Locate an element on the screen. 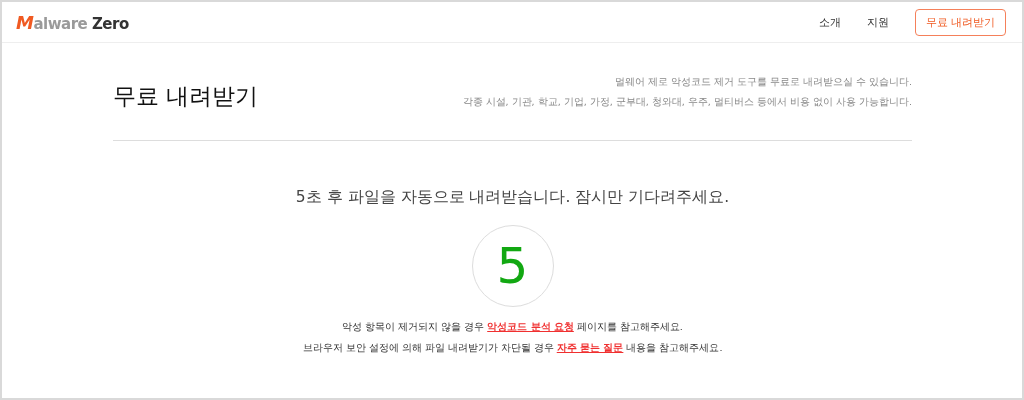 This screenshot has height=400, width=1024. notice-text: 브라우저 보안 설정에 의해 파일 내려받기가 차단될 경우 자주 묻는 질문 내용을 참고해주세요. is located at coordinates (512, 348).